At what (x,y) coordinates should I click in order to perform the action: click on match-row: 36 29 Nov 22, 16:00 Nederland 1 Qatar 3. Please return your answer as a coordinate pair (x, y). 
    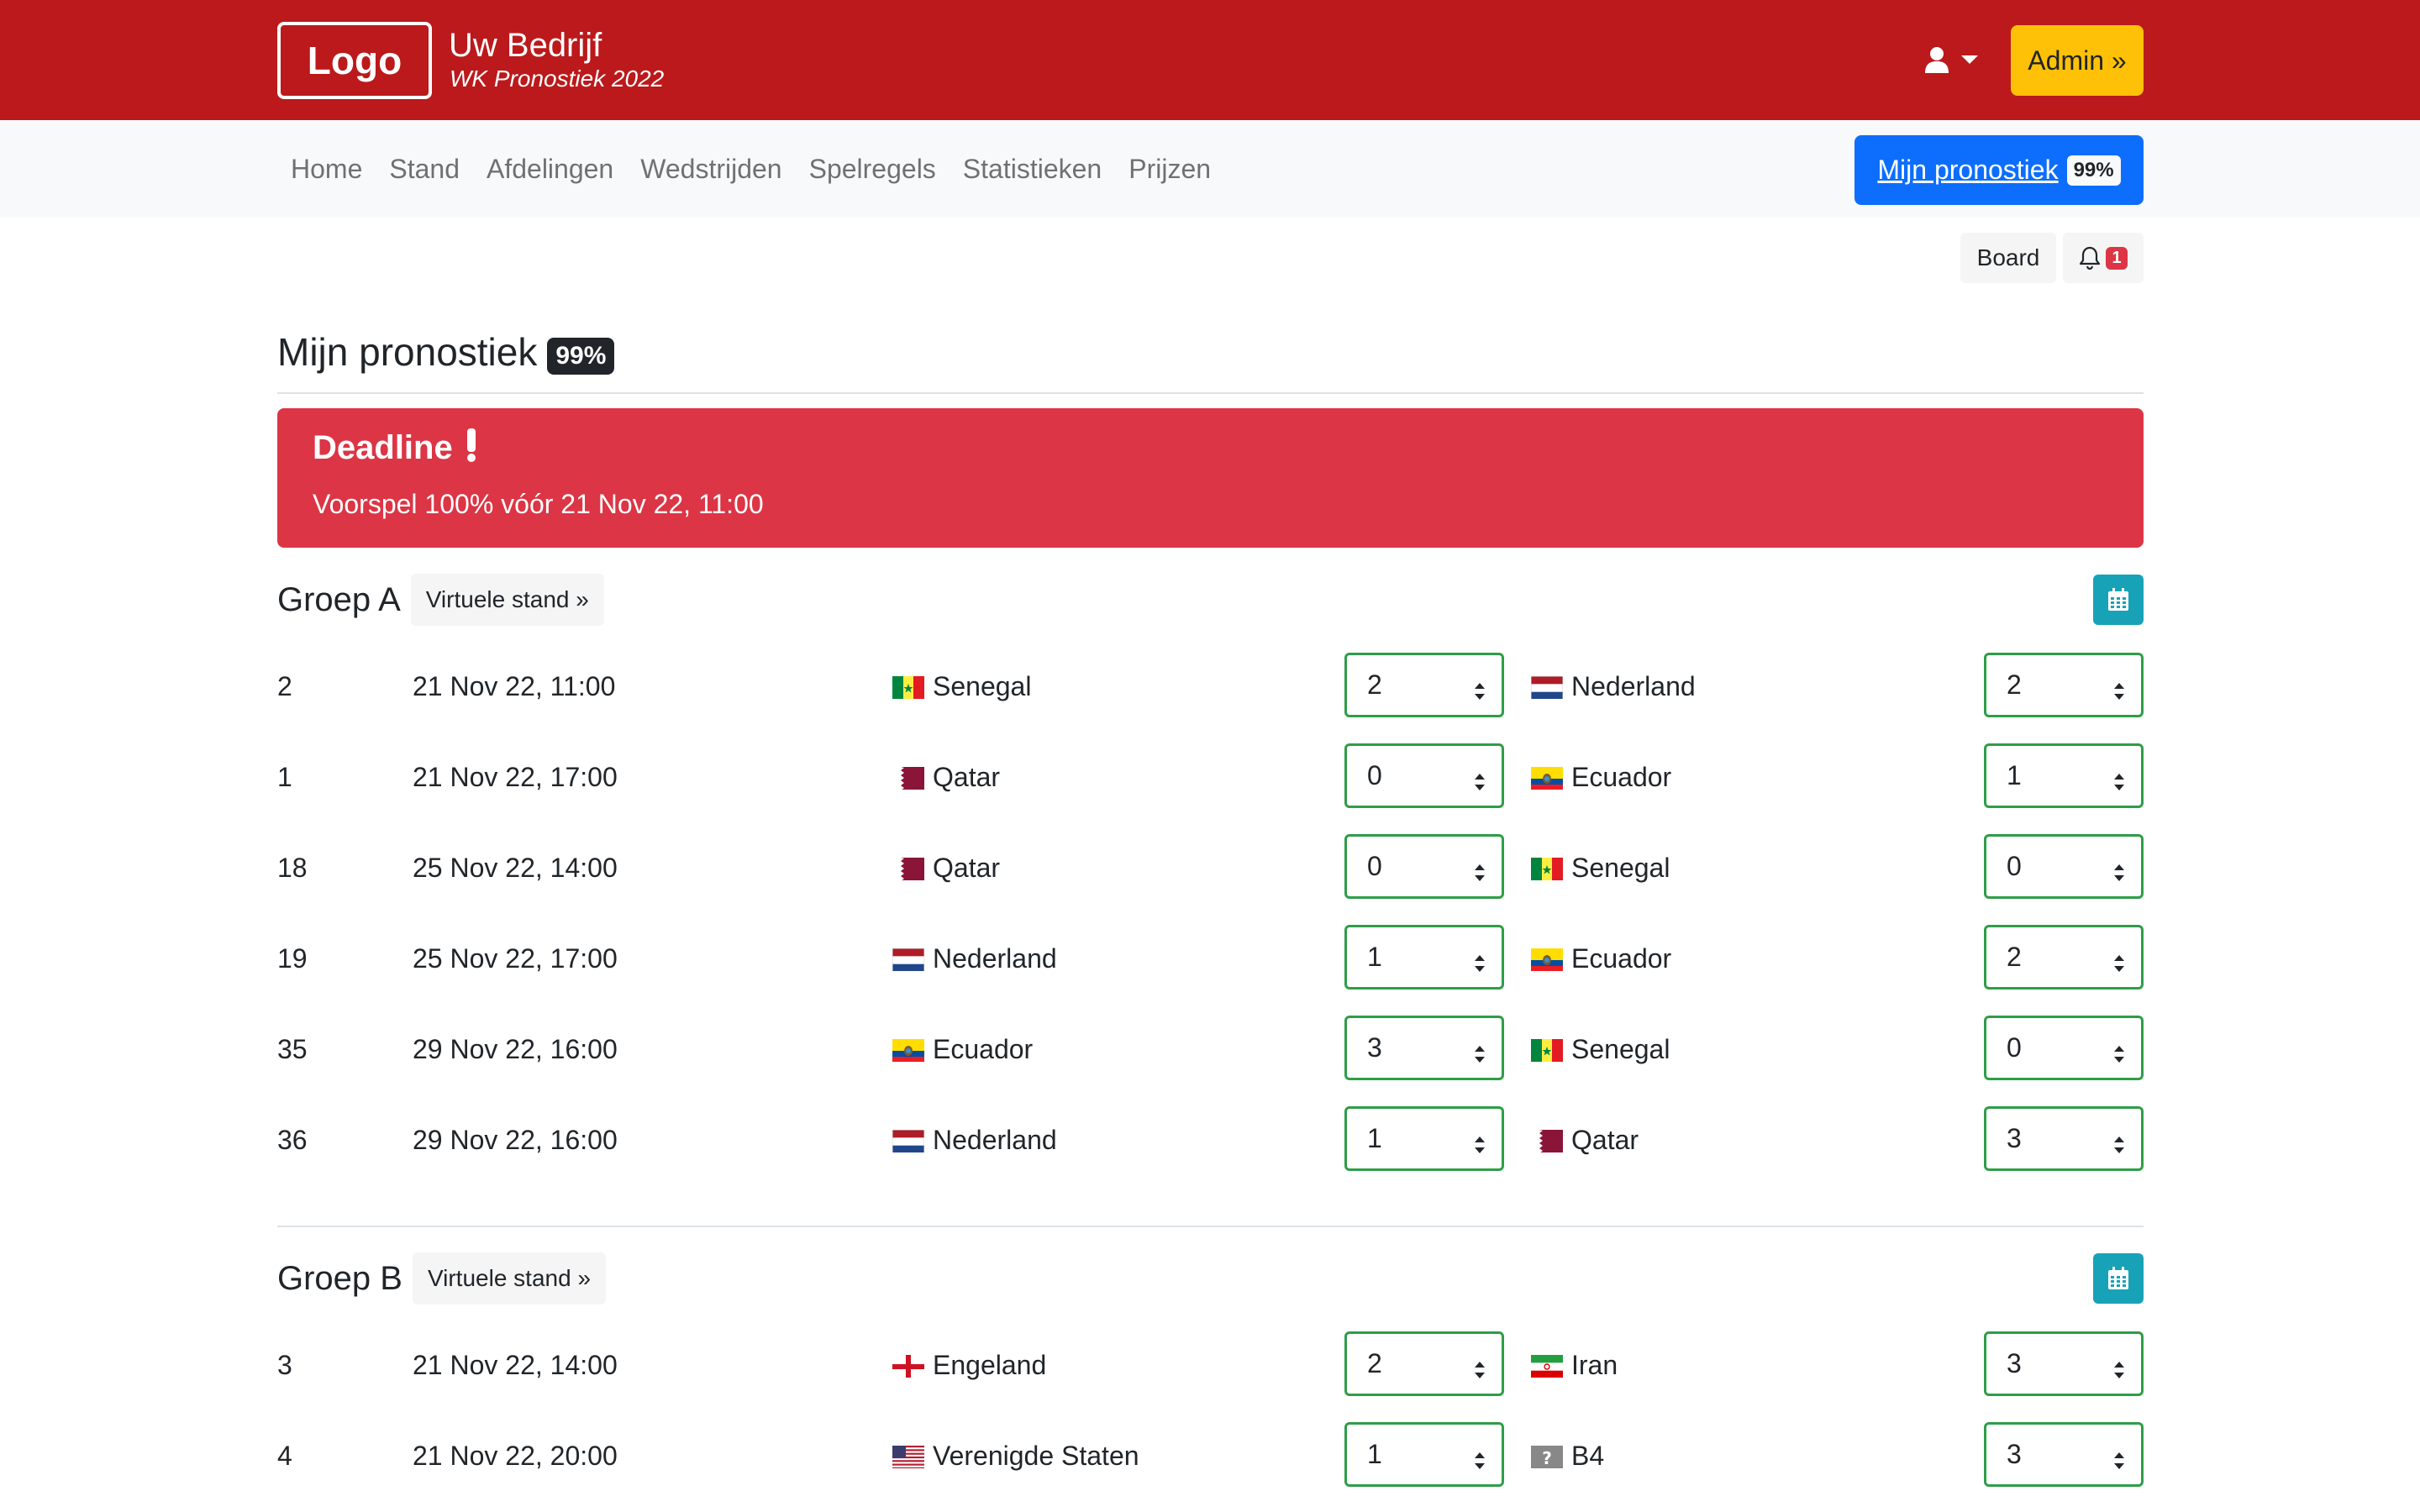
    Looking at the image, I should click on (1210, 1139).